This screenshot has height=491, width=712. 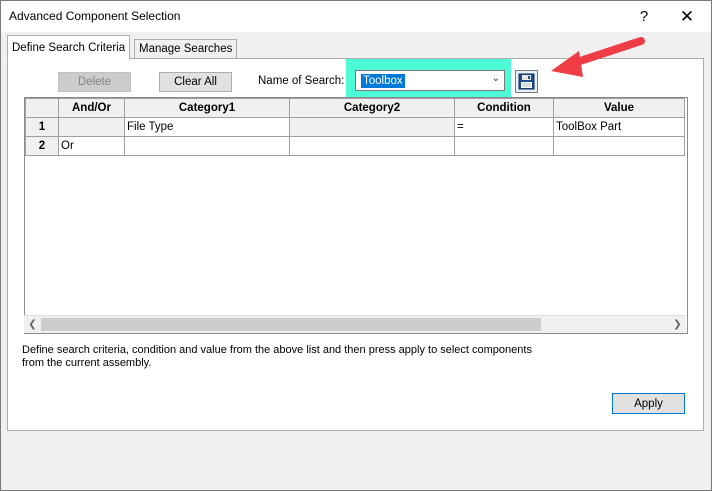 What do you see at coordinates (91, 108) in the screenshot?
I see `col-header-and-or: And/Or` at bounding box center [91, 108].